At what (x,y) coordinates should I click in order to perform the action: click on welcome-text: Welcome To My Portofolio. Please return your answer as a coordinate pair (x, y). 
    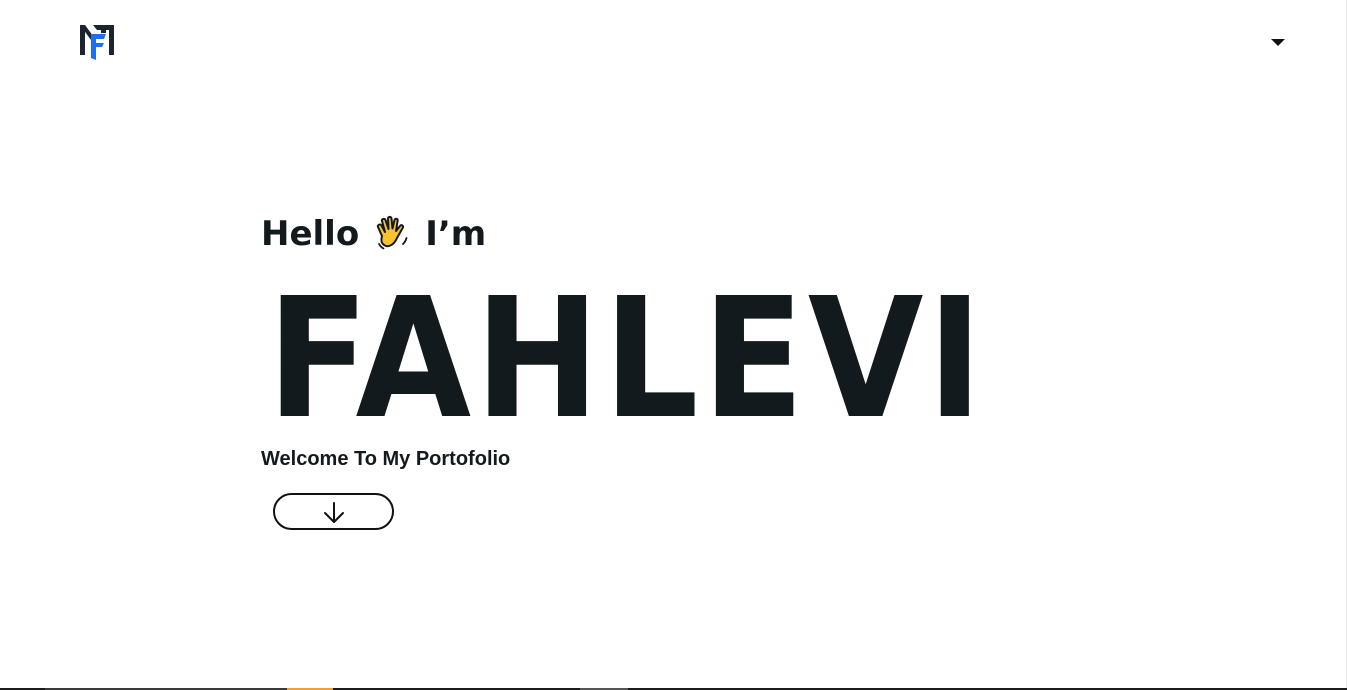
    Looking at the image, I should click on (386, 459).